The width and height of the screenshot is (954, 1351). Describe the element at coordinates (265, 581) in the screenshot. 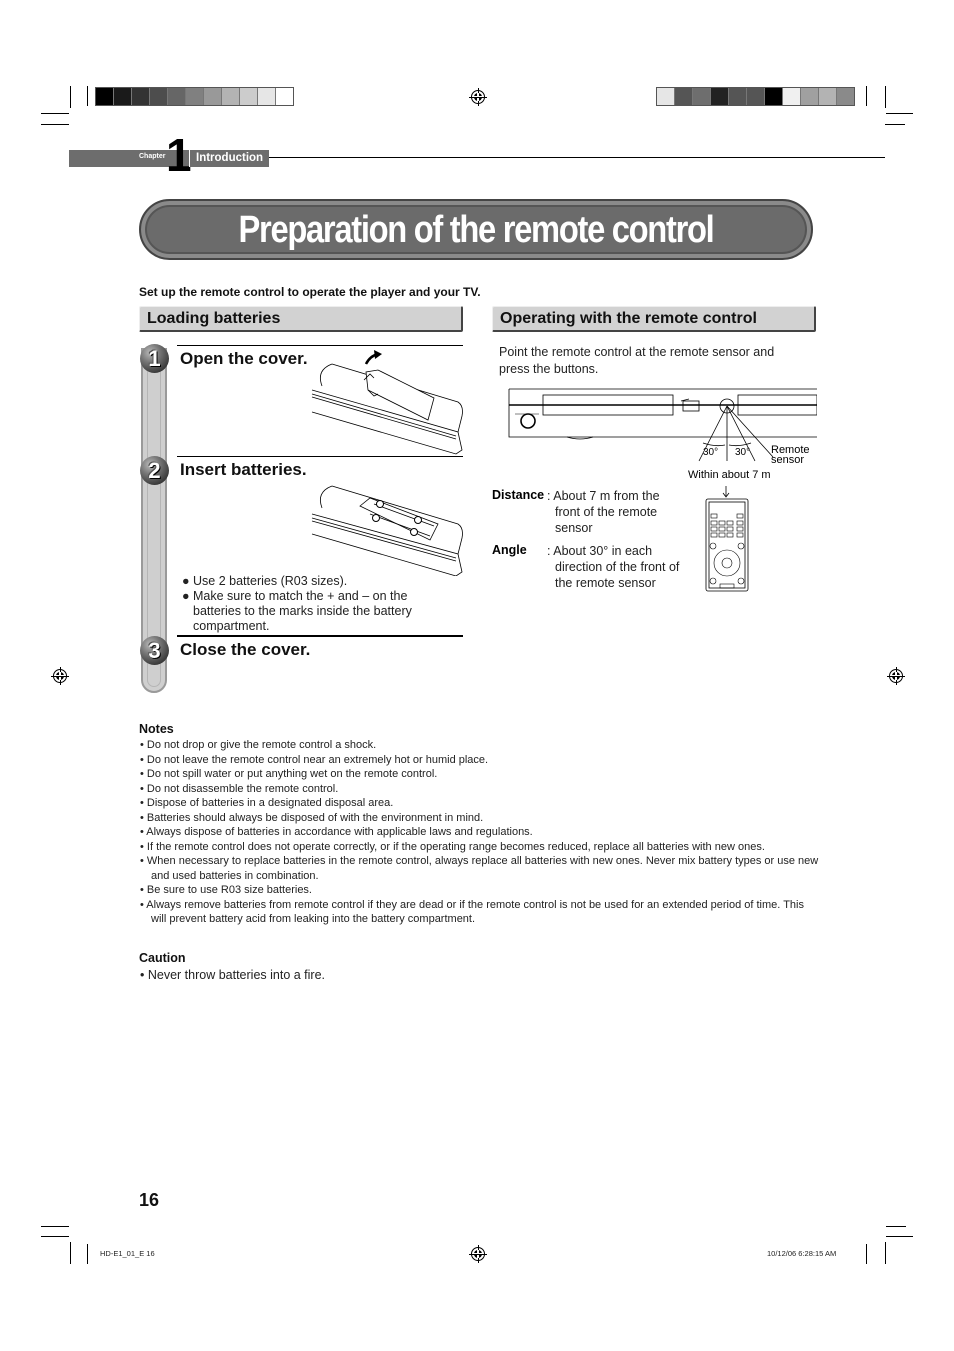

I see `bullet-item: ● Use 2 batteries (R03 sizes).` at that location.